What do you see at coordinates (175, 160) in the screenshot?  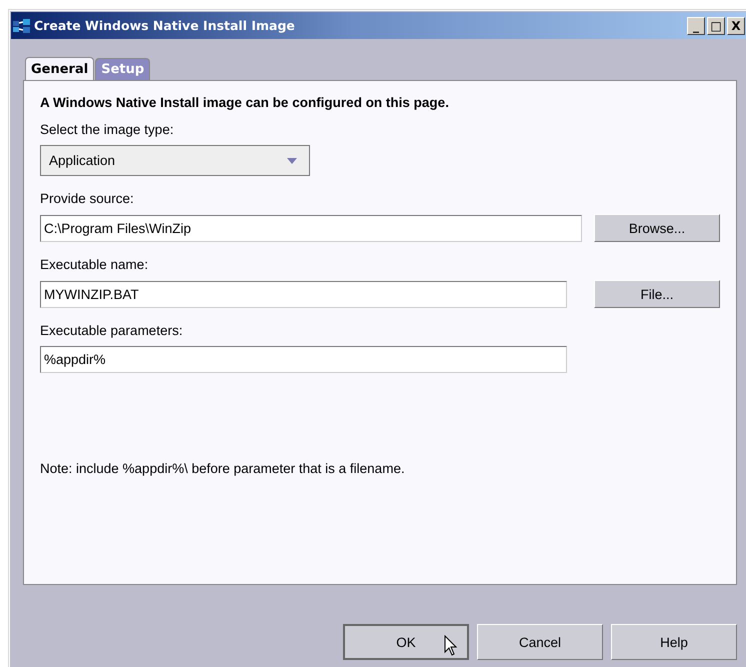 I see `image-type-dropdown: Application` at bounding box center [175, 160].